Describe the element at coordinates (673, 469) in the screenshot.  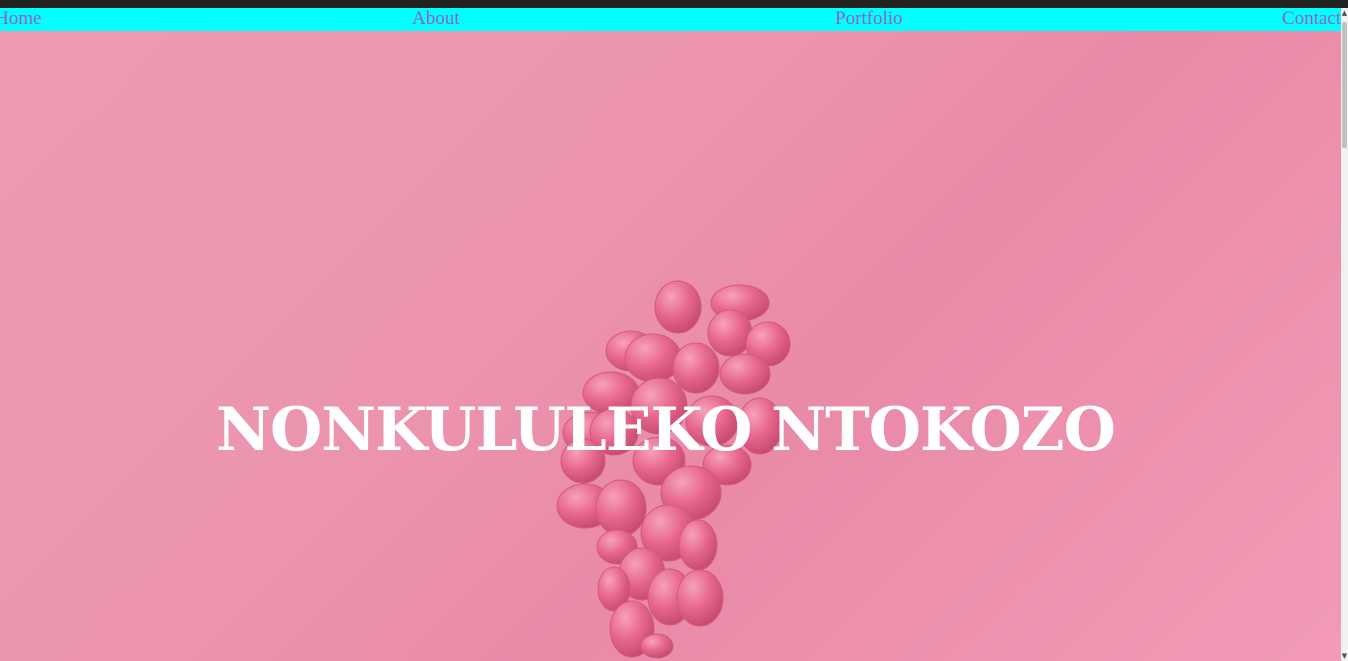
I see `pink-grapes-image` at that location.